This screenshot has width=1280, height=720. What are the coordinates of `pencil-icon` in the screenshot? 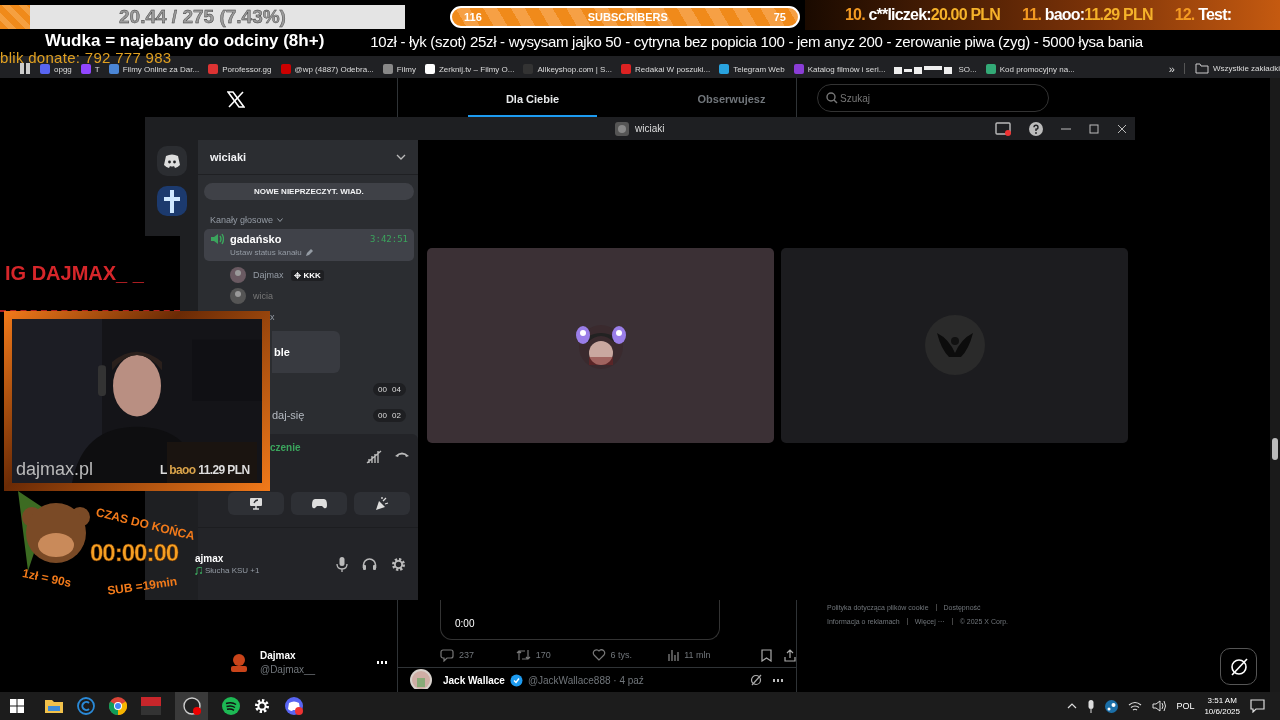 It's located at (309, 252).